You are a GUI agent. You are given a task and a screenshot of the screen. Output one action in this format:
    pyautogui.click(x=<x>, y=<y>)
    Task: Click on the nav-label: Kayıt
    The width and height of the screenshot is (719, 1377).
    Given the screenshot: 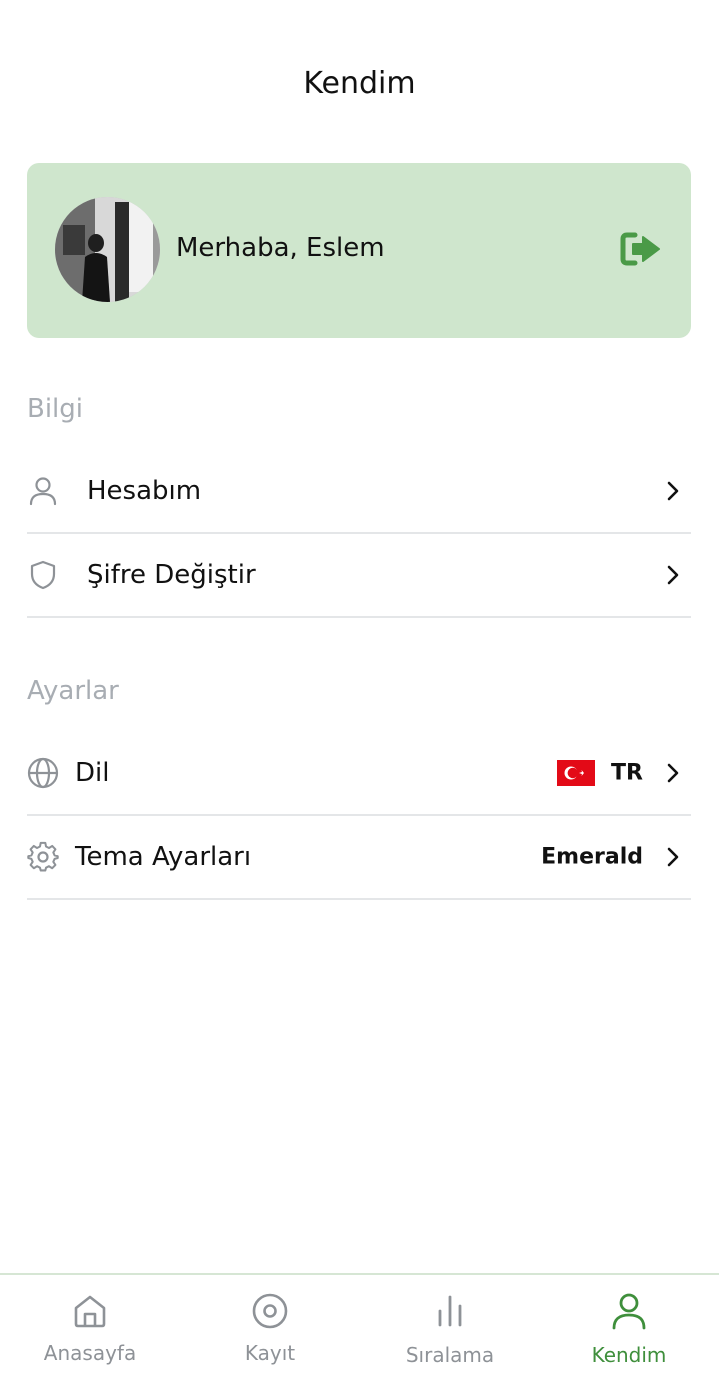 What is the action you would take?
    pyautogui.click(x=270, y=1353)
    